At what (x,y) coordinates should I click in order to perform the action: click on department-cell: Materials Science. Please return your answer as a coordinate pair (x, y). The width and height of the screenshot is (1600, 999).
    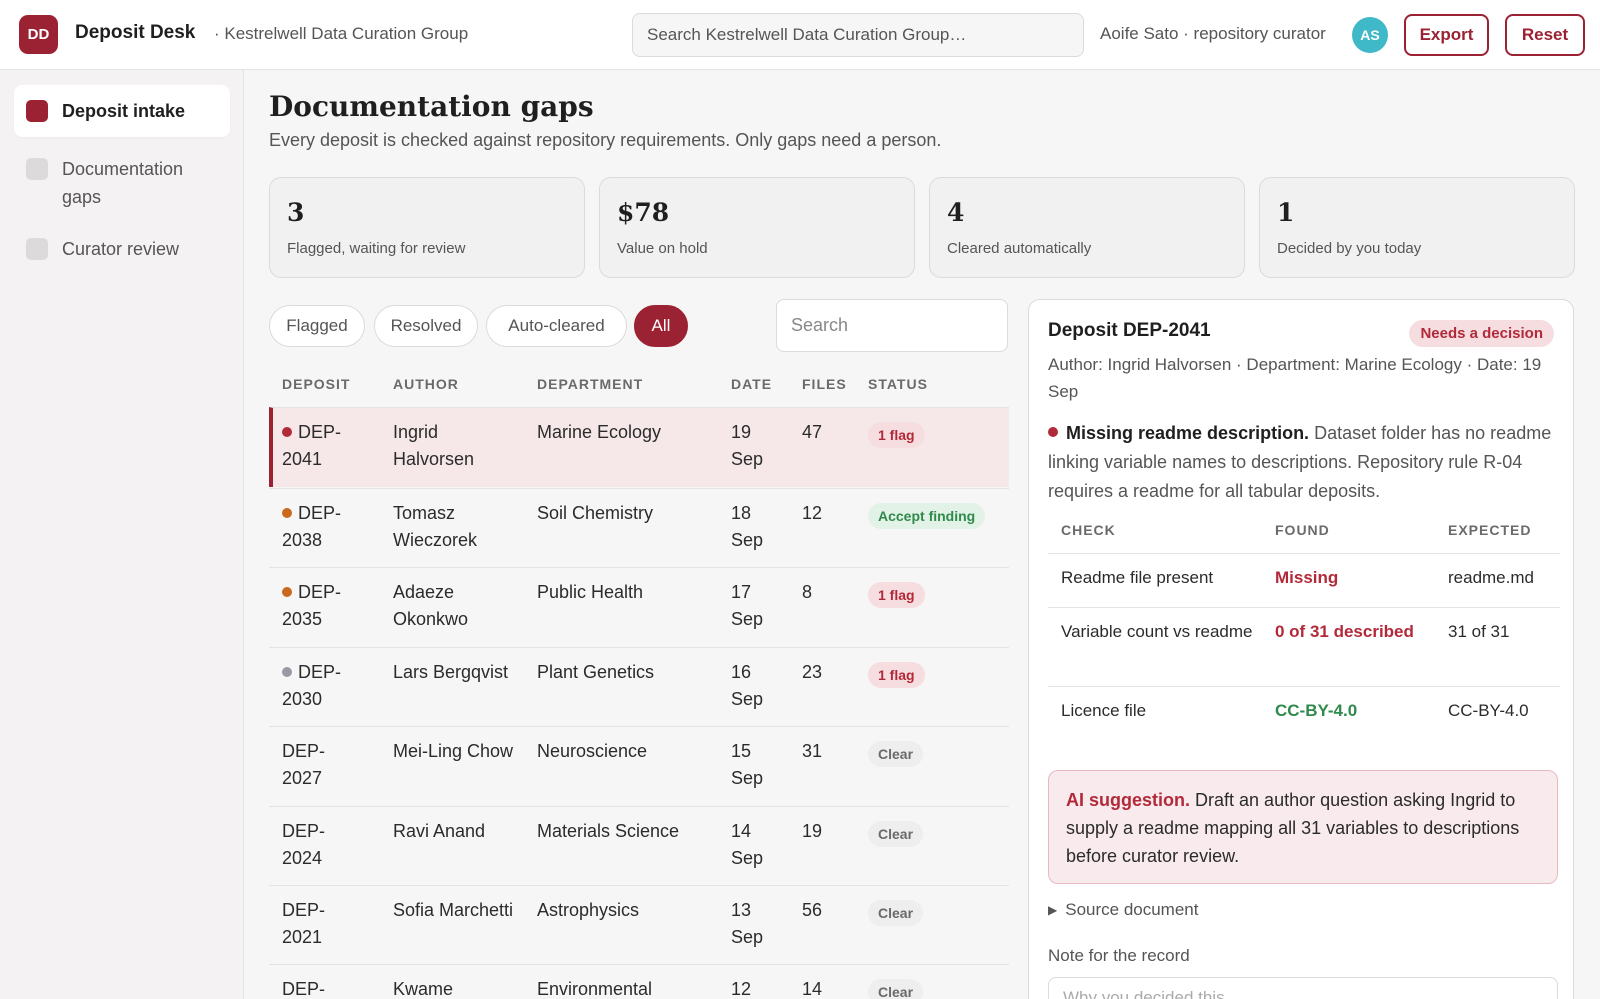
    Looking at the image, I should click on (608, 831).